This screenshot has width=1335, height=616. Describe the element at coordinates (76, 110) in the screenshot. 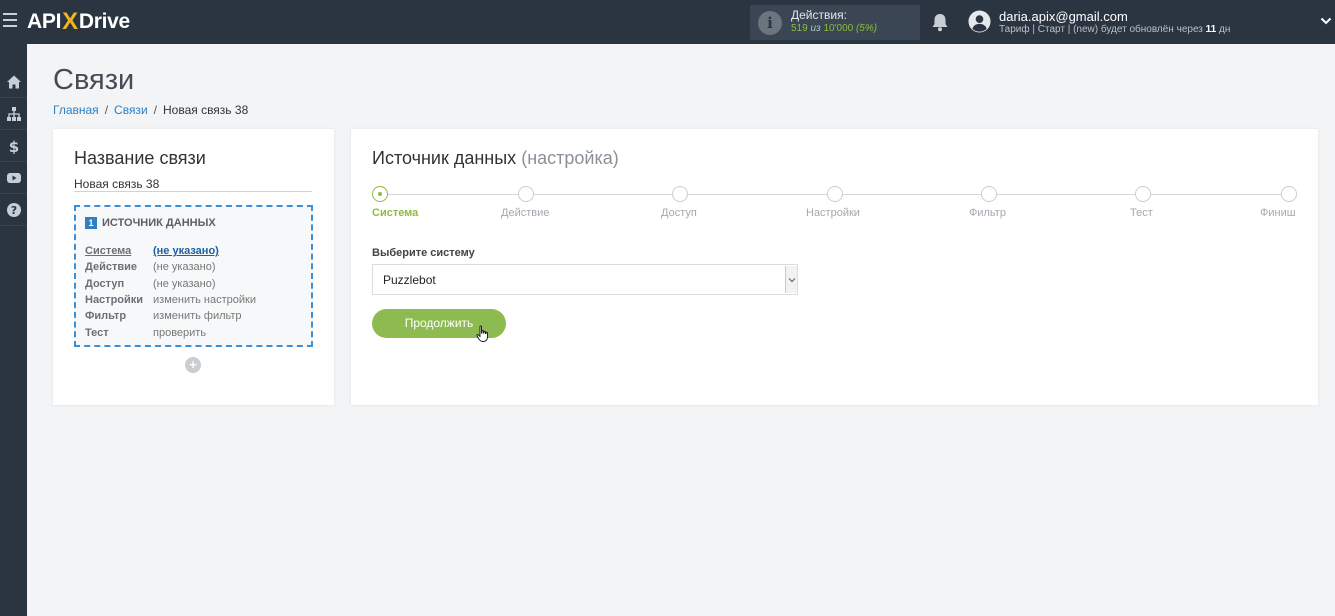

I see `breadcrumb-home: Главная` at that location.